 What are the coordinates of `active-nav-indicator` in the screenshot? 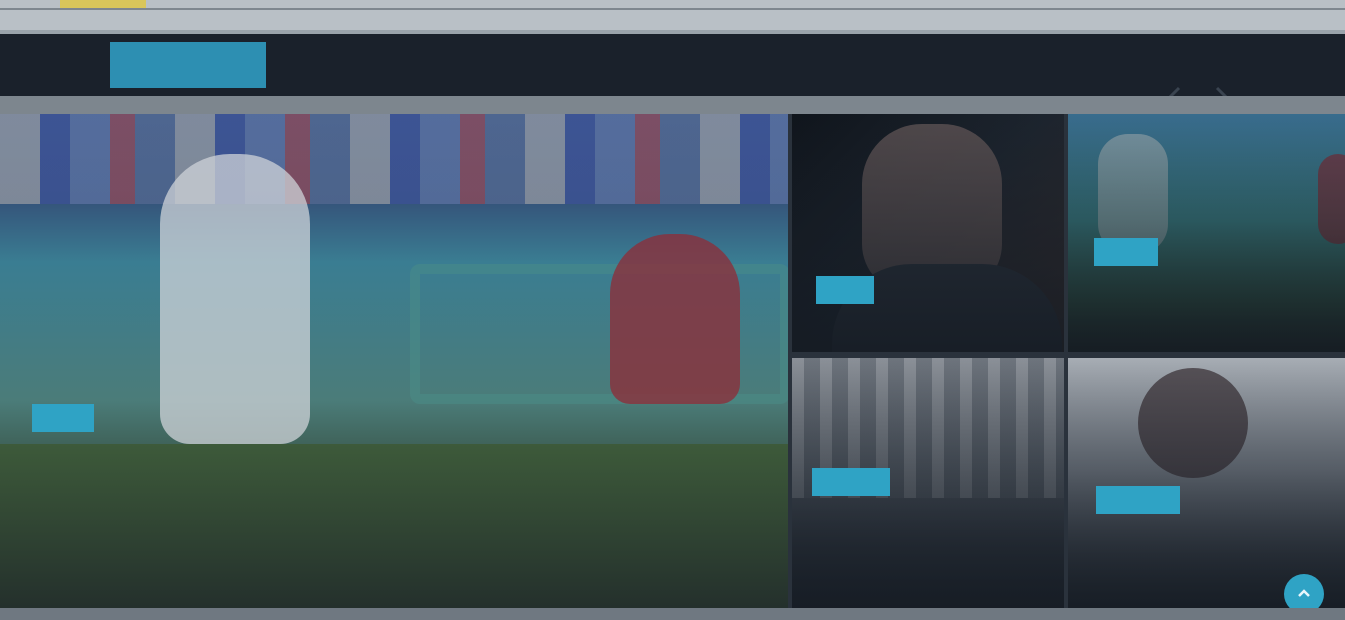 It's located at (103, 4).